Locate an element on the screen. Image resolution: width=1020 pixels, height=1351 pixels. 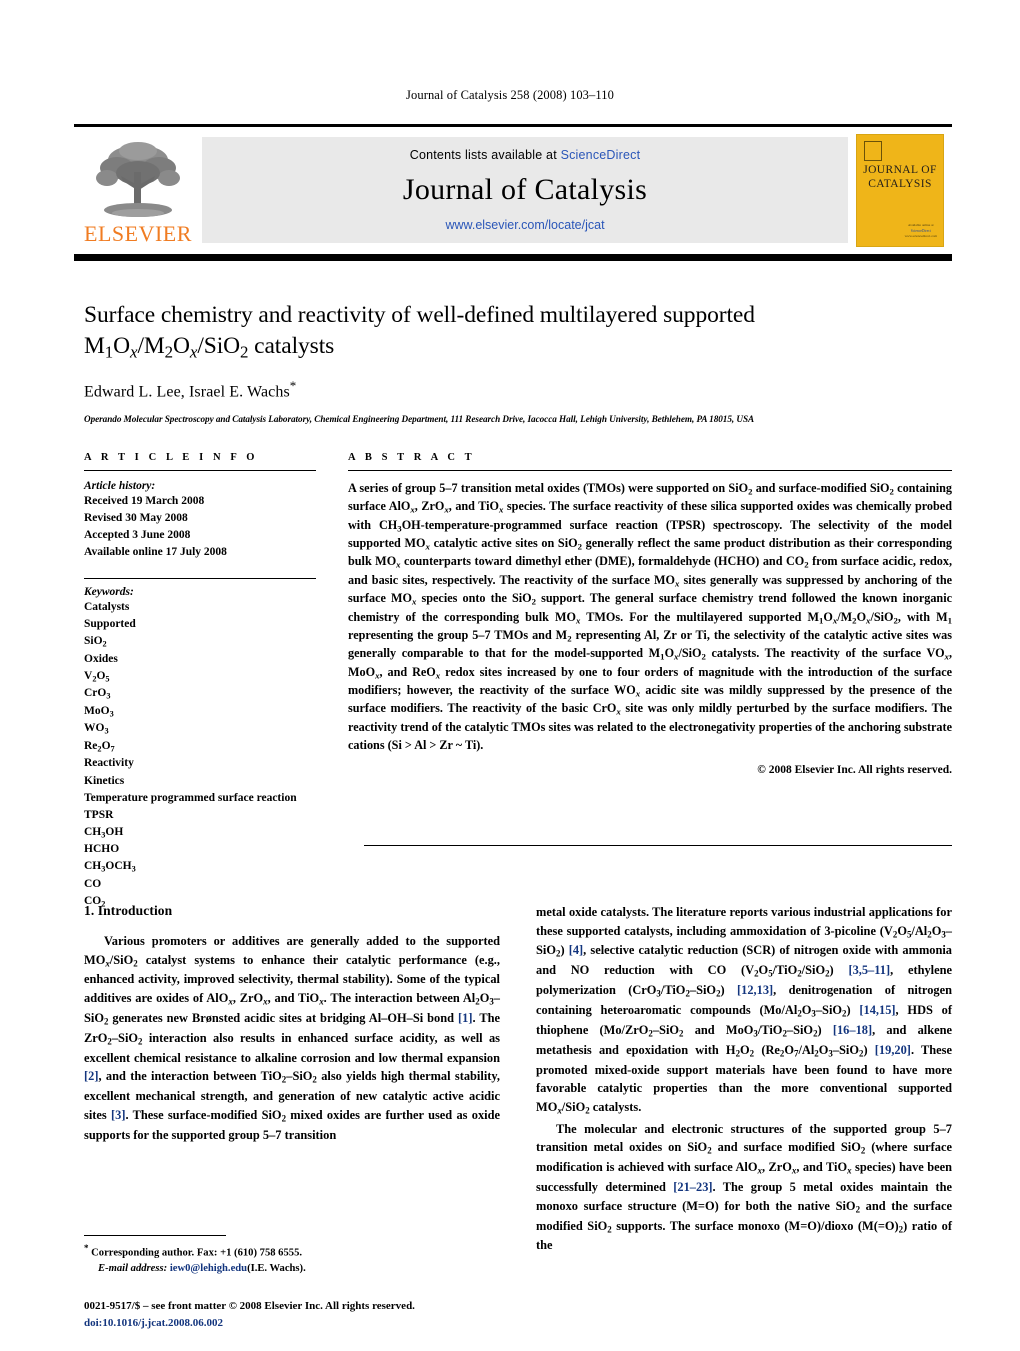
keyword-item: Re2O7 is located at coordinates (99, 746).